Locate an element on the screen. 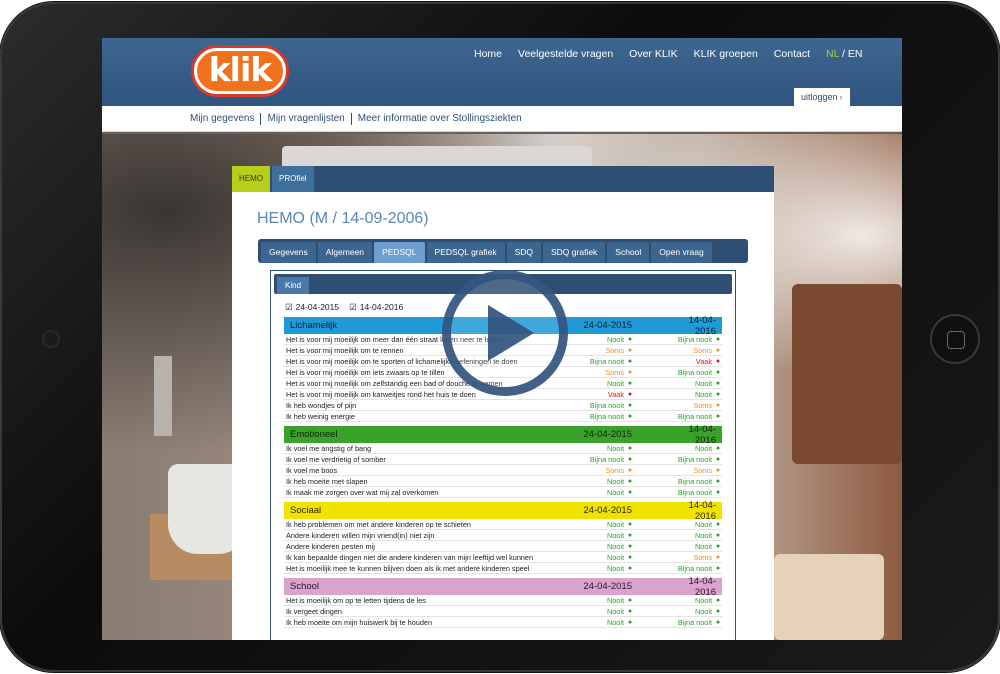  question-text: Ik heb moeite met slapen is located at coordinates (327, 481).